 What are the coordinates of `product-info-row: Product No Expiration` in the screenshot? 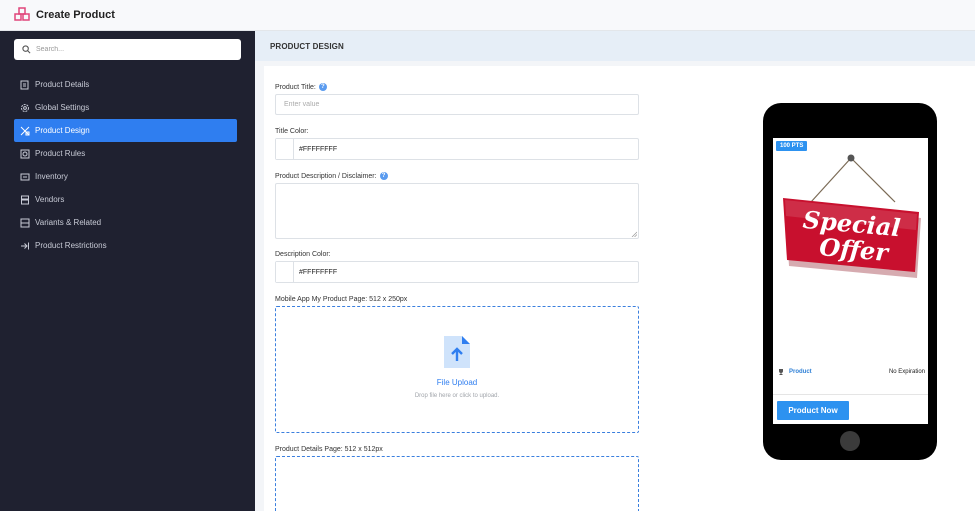 It's located at (851, 372).